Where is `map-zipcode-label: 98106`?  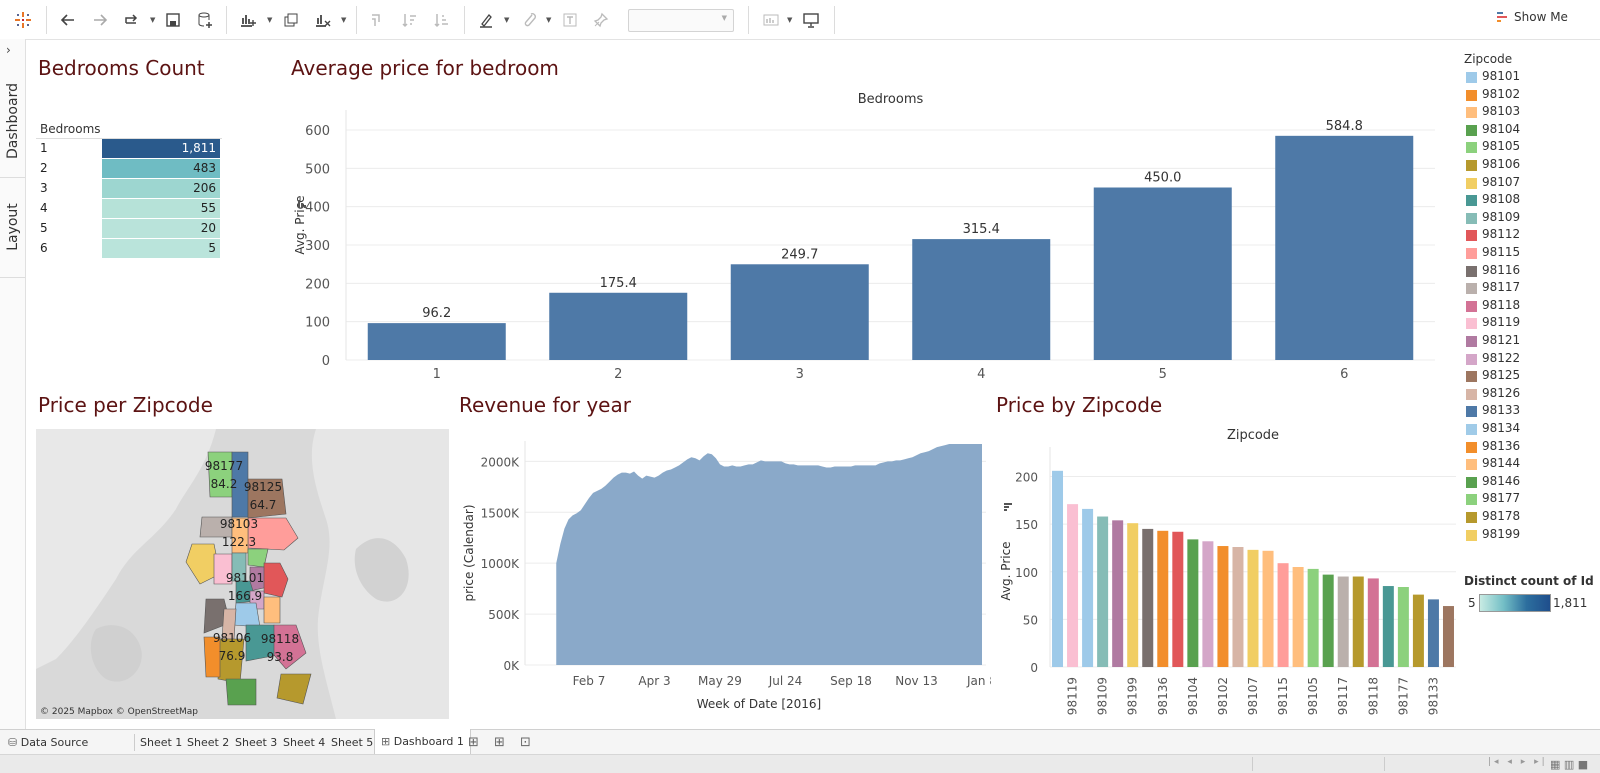 map-zipcode-label: 98106 is located at coordinates (232, 638).